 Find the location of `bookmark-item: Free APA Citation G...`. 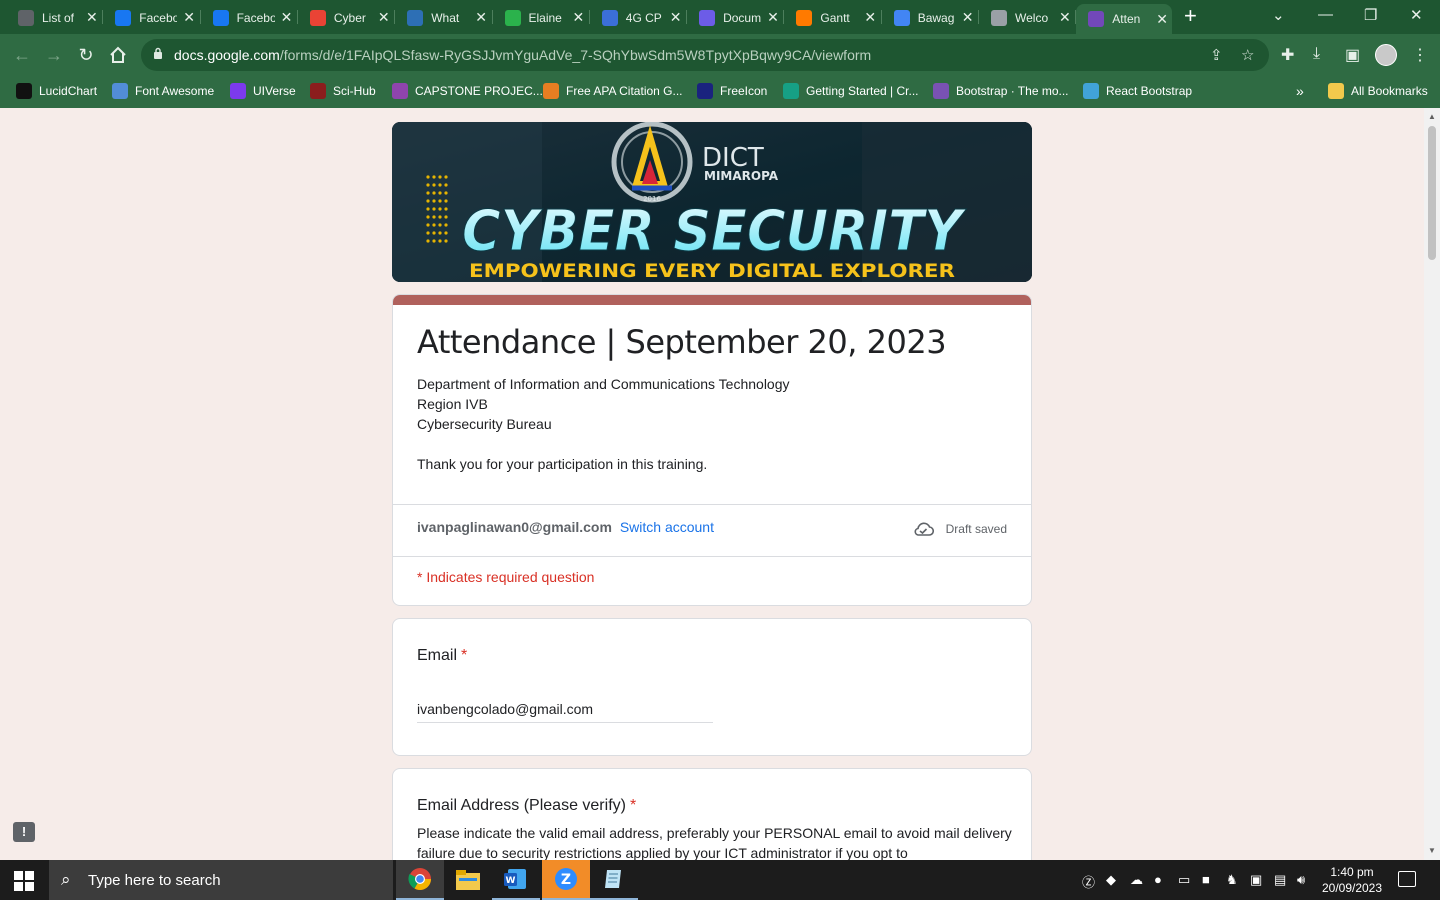

bookmark-item: Free APA Citation G... is located at coordinates (613, 91).